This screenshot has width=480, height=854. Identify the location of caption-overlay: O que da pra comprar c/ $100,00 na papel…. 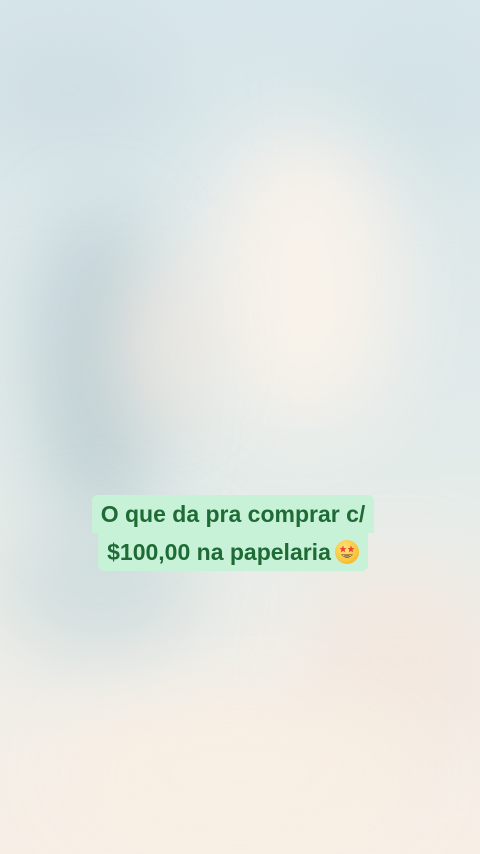
(233, 533).